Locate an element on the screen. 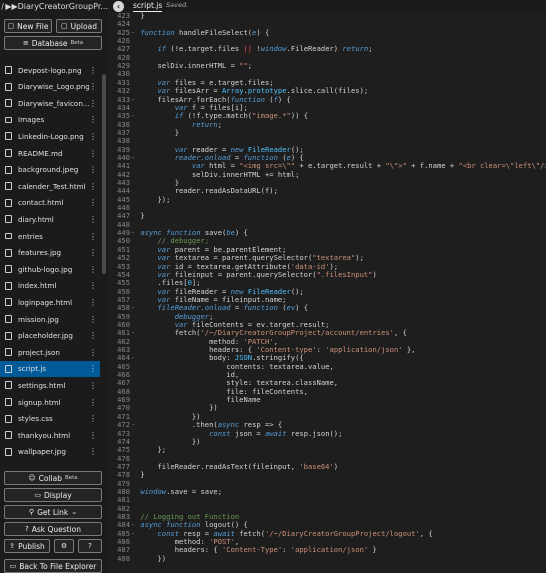 Image resolution: width=546 pixels, height=573 pixels. file-item: thankyou.html ⋮ is located at coordinates (50, 435).